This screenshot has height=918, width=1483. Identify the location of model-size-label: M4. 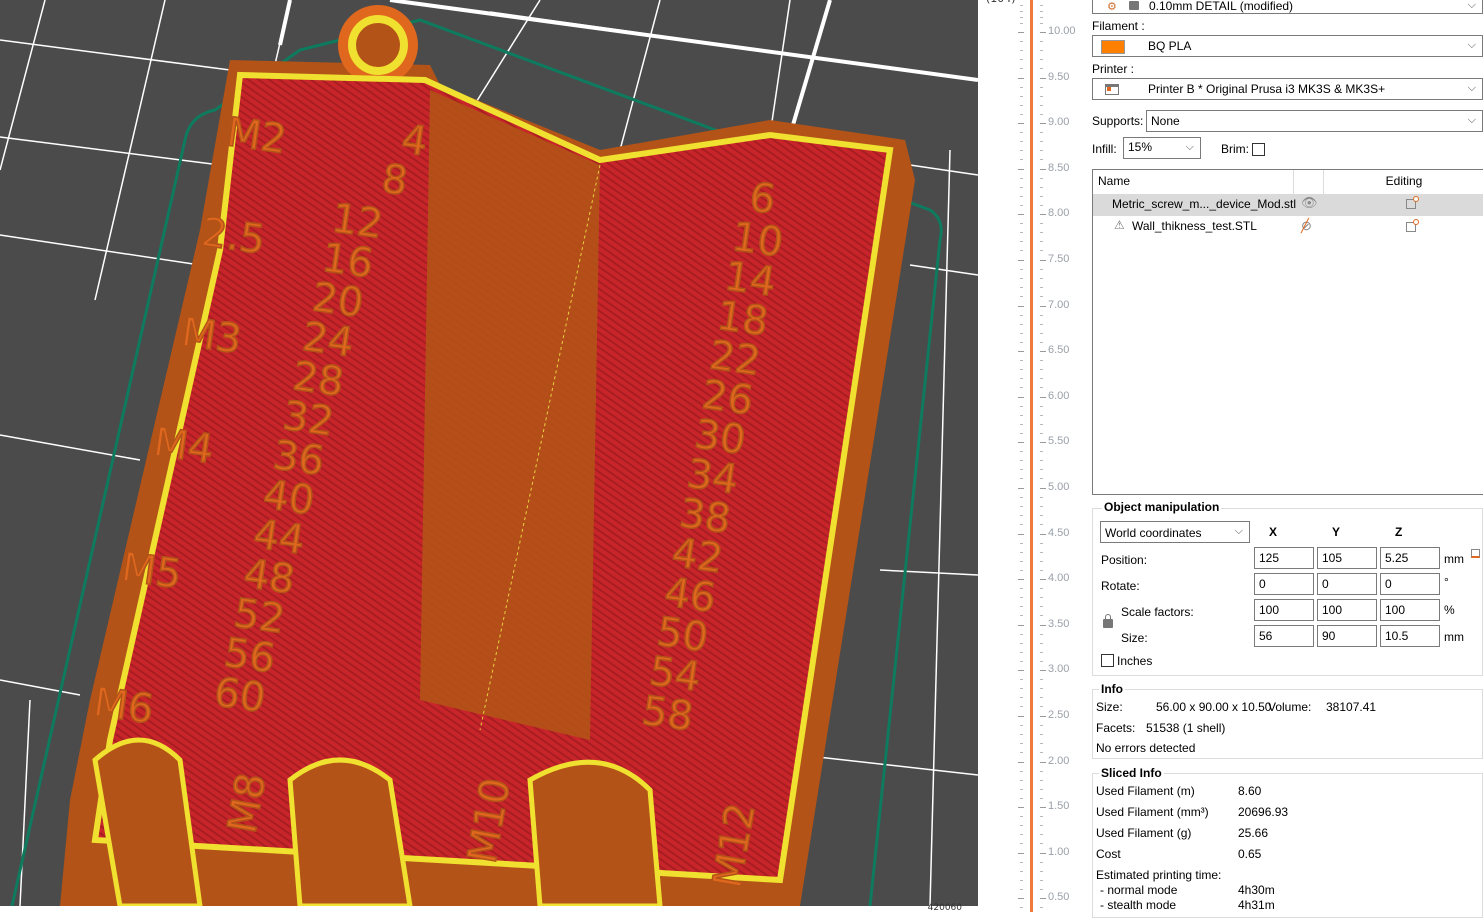
(184, 446).